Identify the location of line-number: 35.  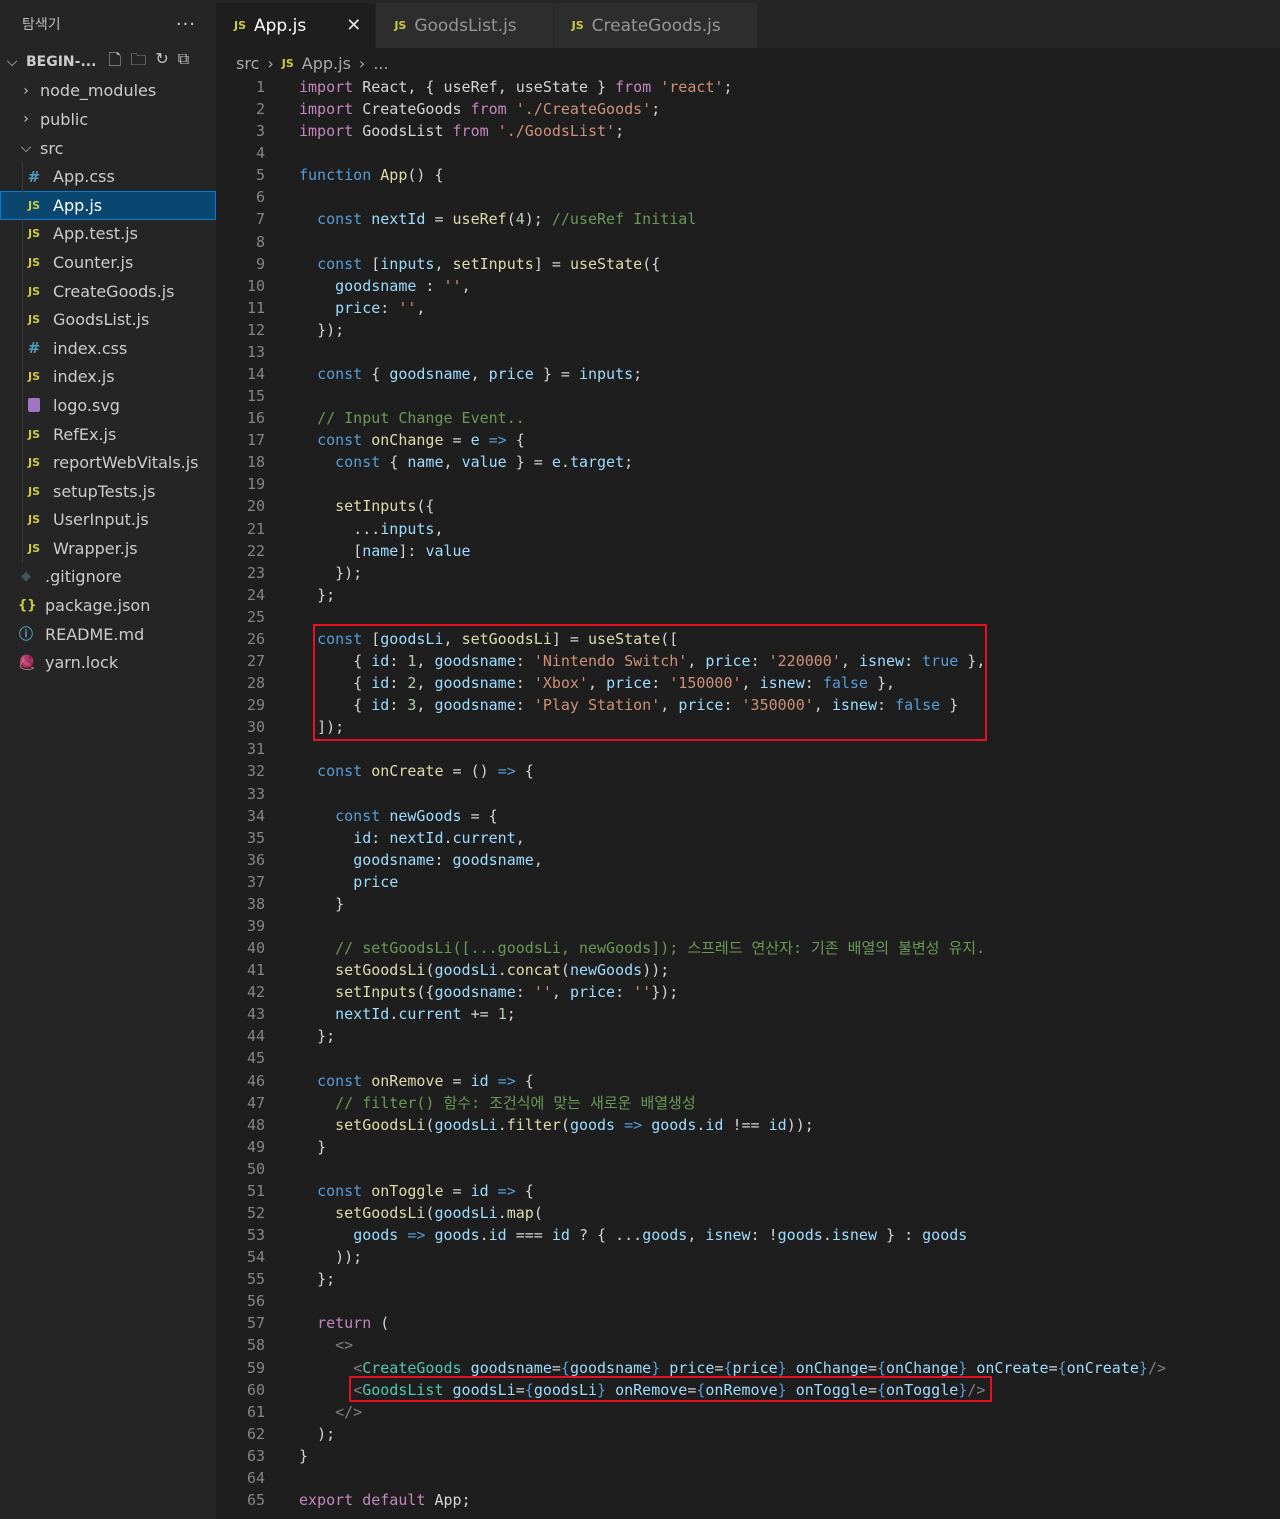
(255, 837).